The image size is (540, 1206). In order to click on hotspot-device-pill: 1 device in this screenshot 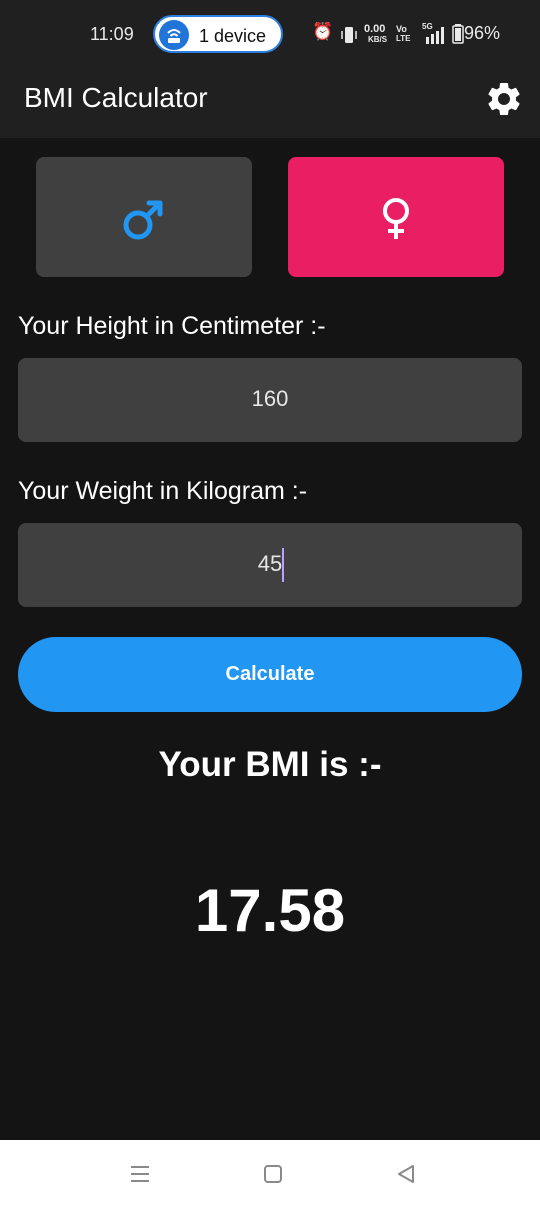, I will do `click(218, 34)`.